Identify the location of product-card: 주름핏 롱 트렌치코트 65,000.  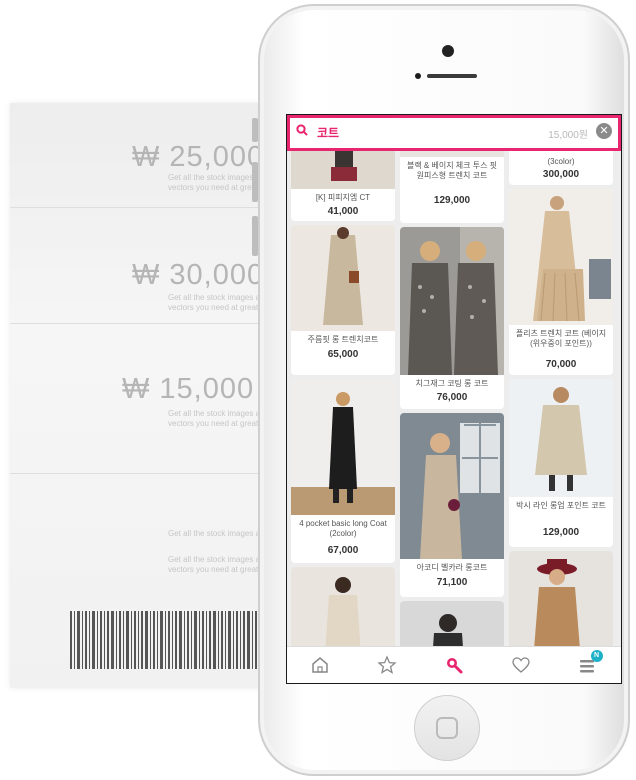
(343, 300).